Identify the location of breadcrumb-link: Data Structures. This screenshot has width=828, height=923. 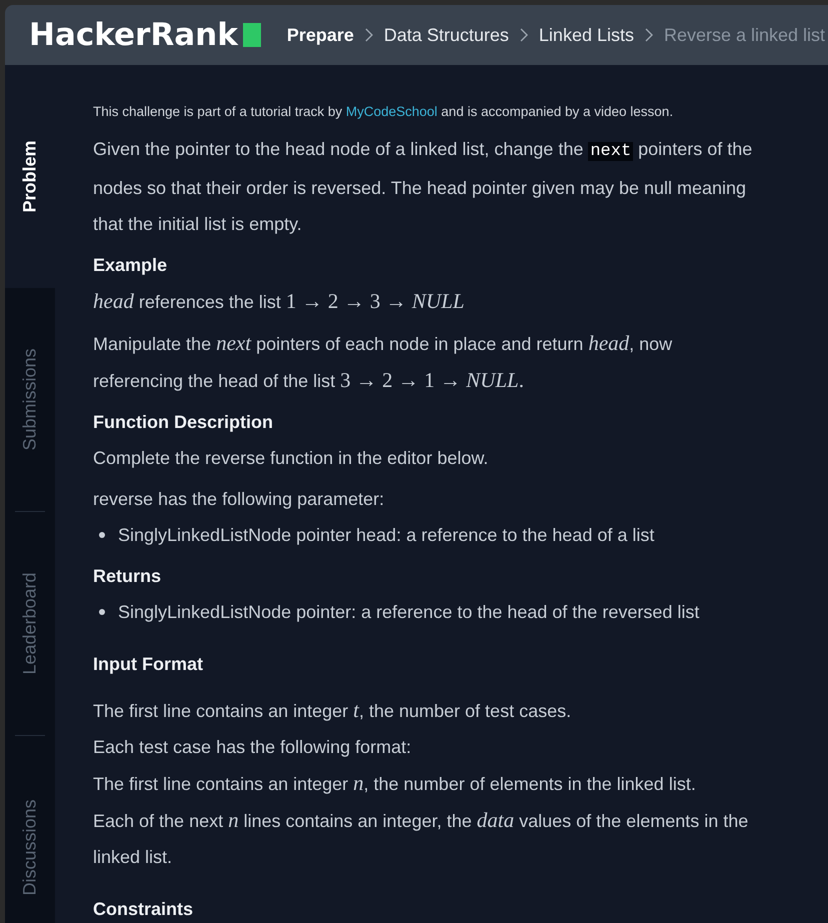
(446, 35).